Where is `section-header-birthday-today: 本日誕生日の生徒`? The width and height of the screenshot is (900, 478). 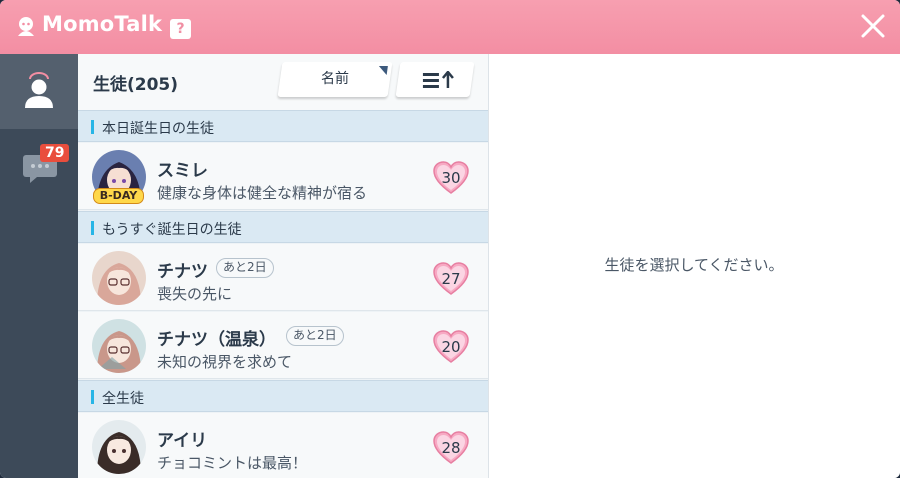 section-header-birthday-today: 本日誕生日の生徒 is located at coordinates (283, 126).